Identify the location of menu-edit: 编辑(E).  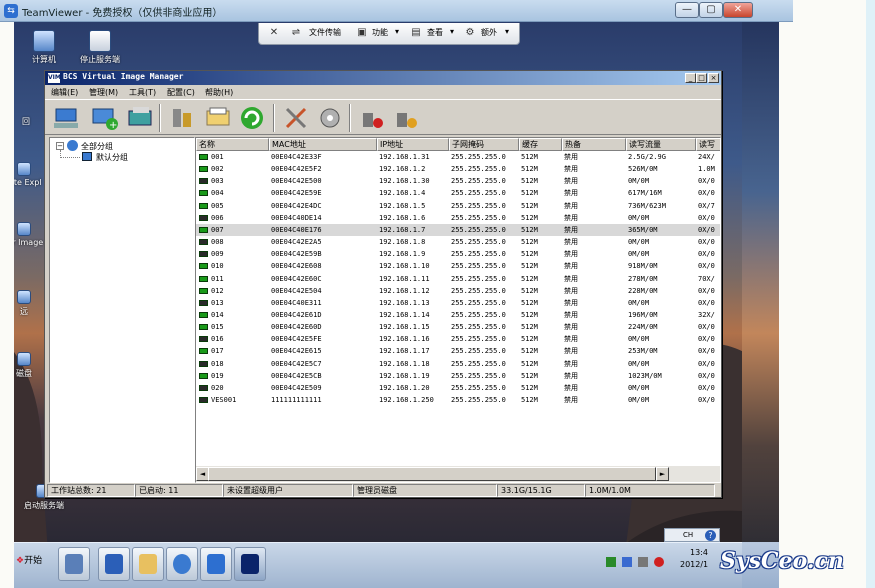
(64, 92).